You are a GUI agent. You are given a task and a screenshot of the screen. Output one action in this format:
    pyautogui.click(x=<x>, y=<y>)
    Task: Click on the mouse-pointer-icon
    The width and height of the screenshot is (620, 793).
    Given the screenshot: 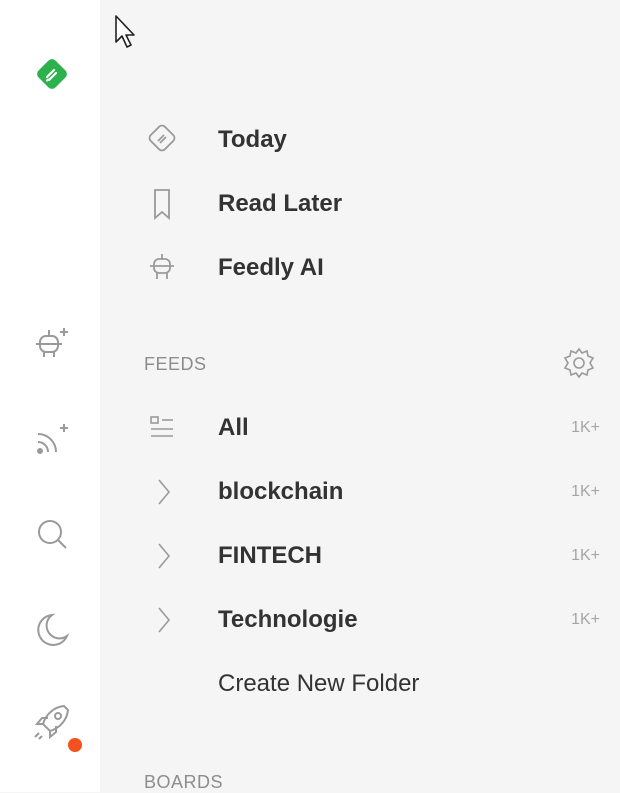 What is the action you would take?
    pyautogui.click(x=125, y=31)
    